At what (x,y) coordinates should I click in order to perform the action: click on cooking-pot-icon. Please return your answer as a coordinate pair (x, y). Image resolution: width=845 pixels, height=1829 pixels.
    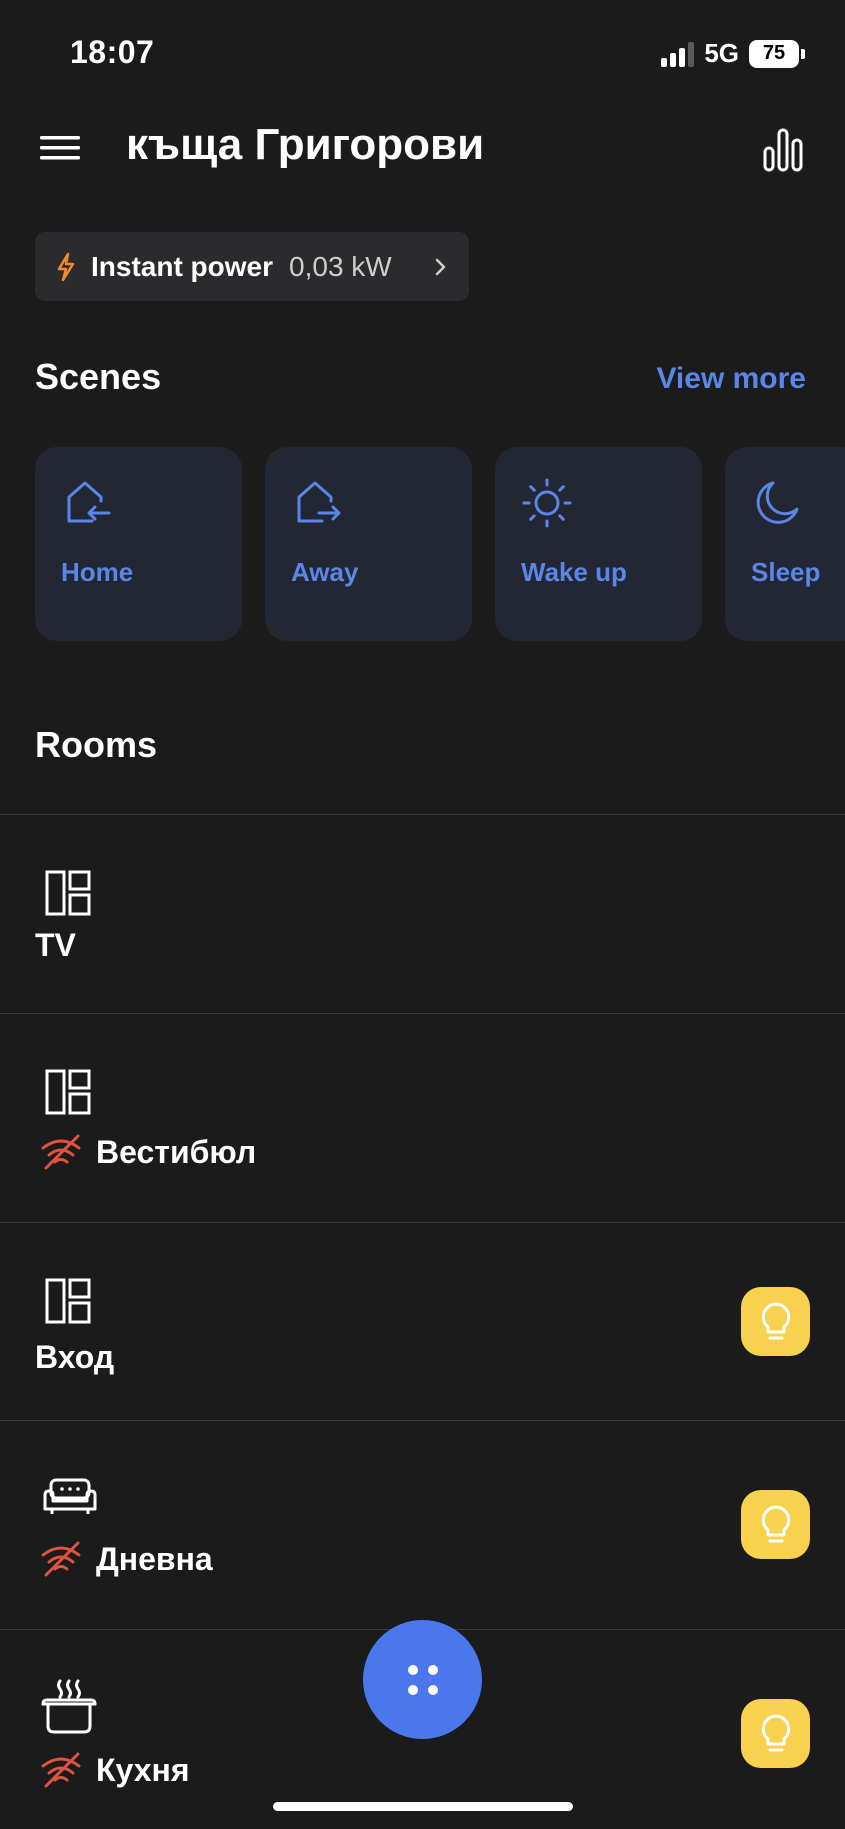
    Looking at the image, I should click on (69, 1706).